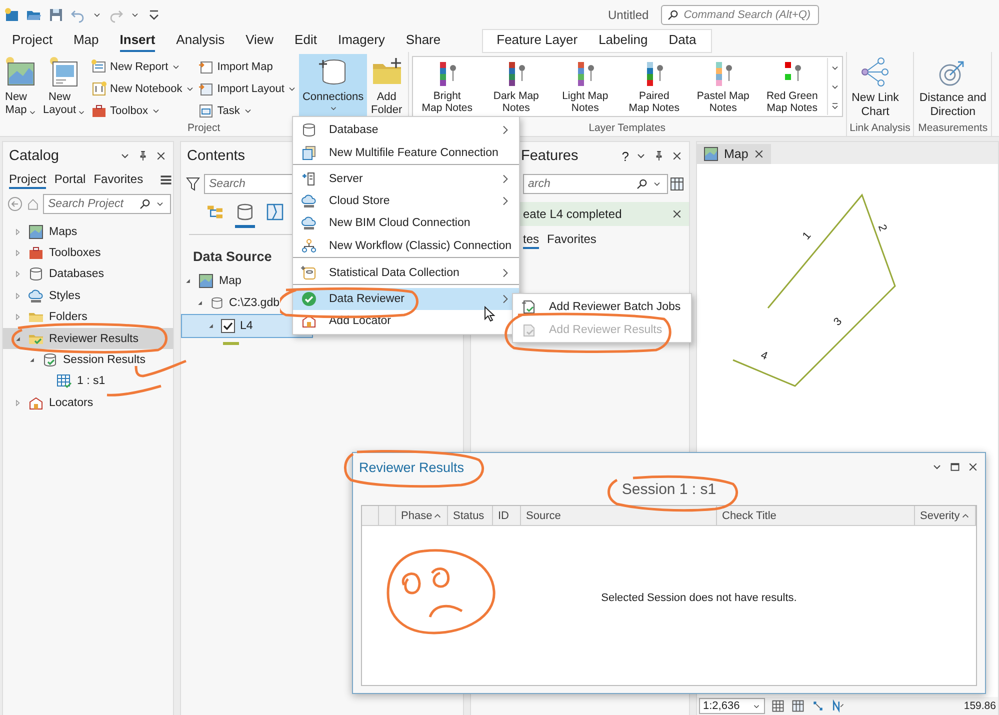  I want to click on pane-title: Features, so click(549, 156).